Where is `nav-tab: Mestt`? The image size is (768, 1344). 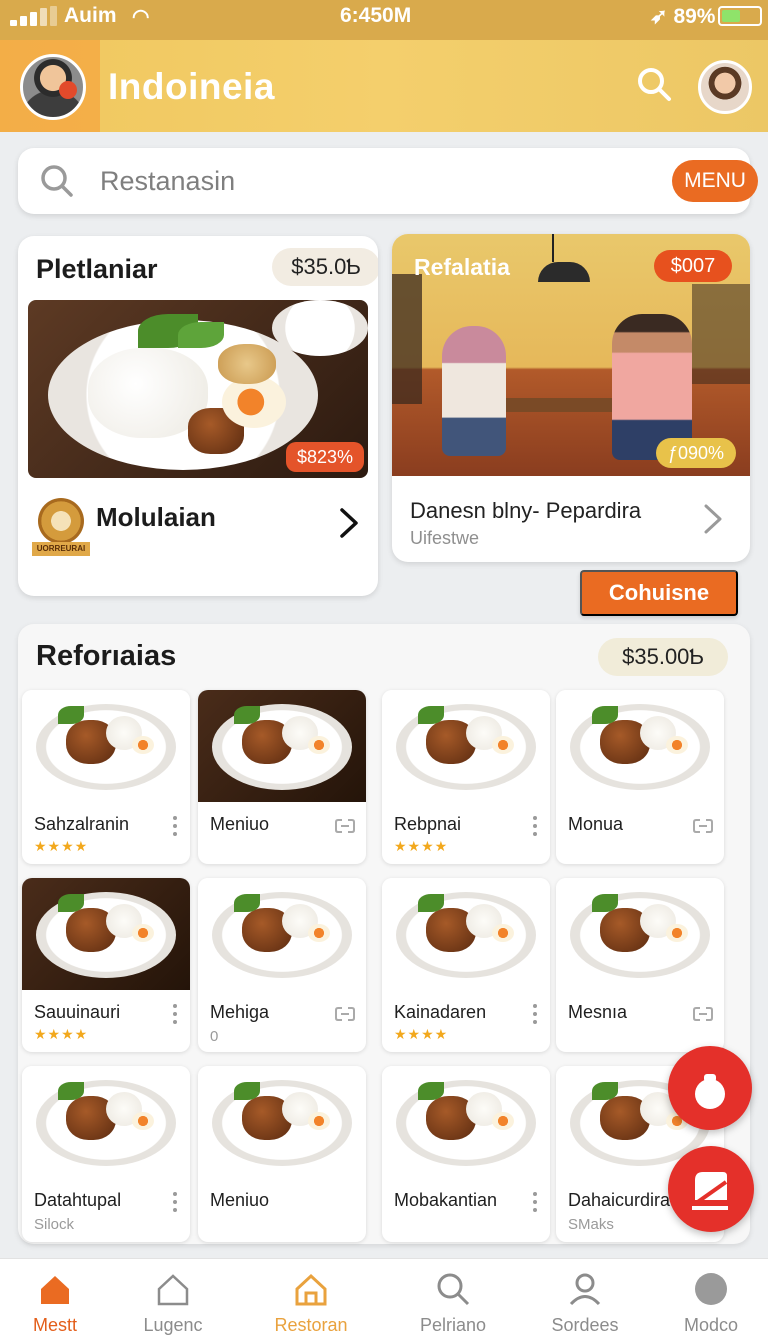 nav-tab: Mestt is located at coordinates (55, 1301).